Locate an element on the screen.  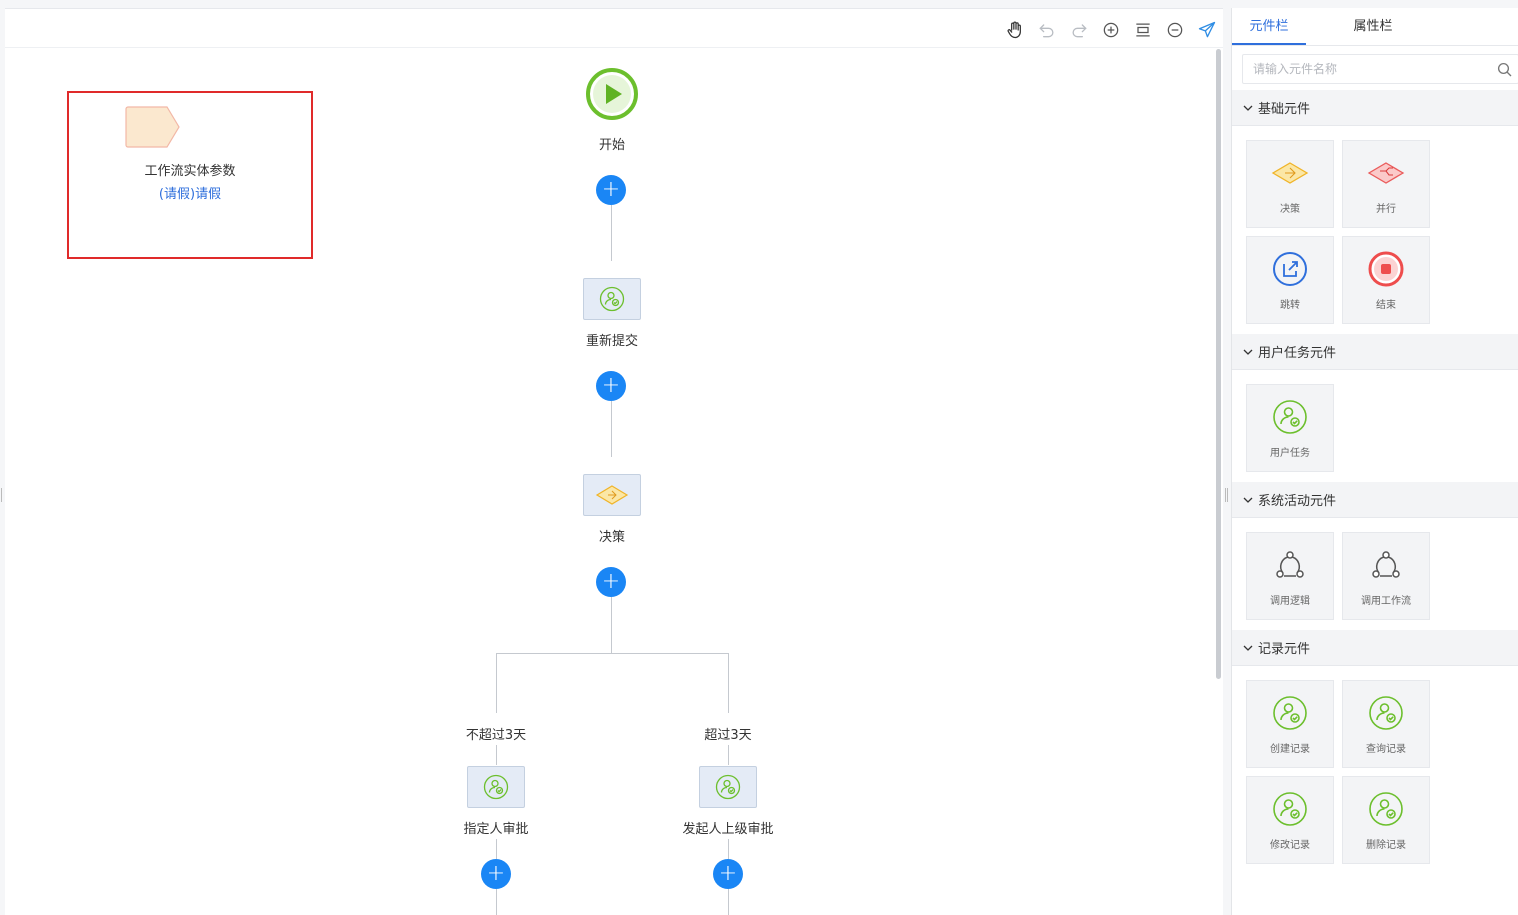
component-label: 删除记录 is located at coordinates (1386, 845).